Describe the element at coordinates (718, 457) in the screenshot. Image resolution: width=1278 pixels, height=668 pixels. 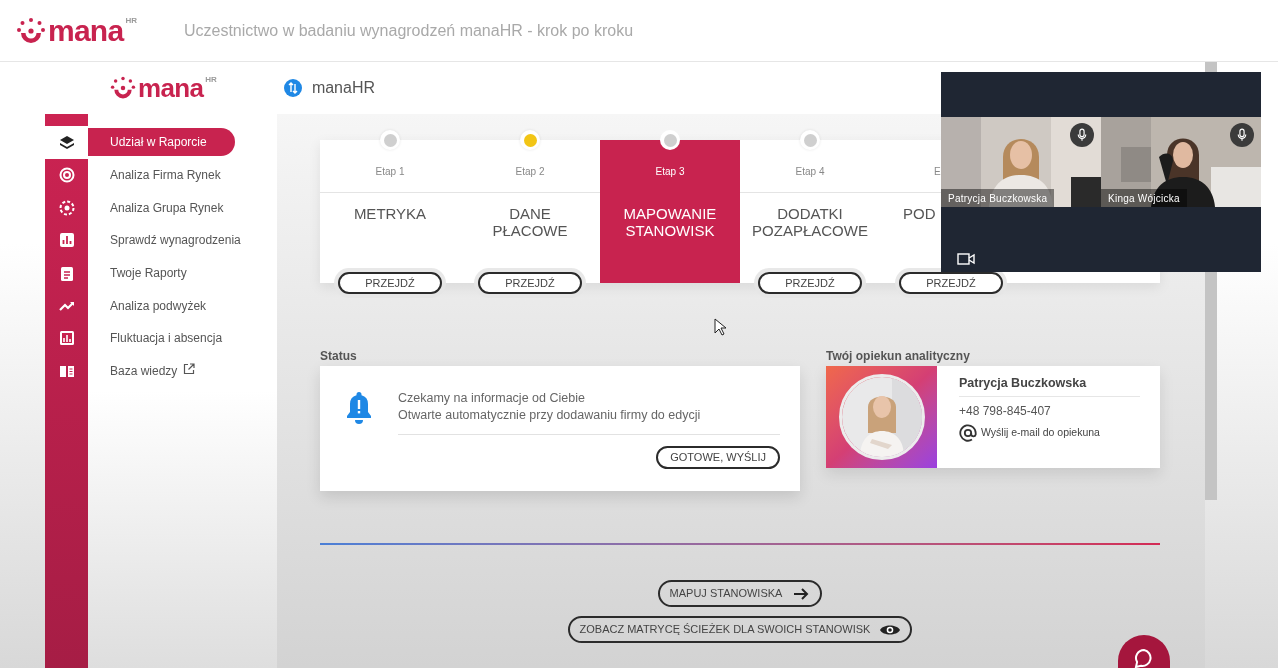
I see `submit-button: GOTOWE, WYŚLIJ` at that location.